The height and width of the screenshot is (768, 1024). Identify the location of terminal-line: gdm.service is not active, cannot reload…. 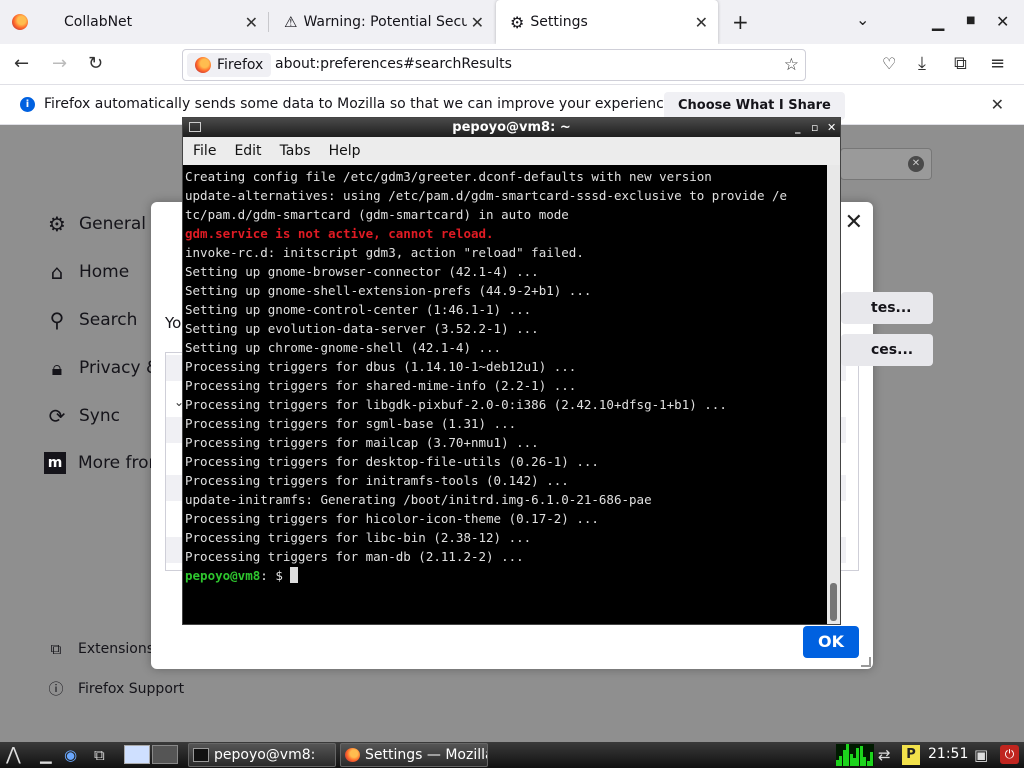
(339, 233).